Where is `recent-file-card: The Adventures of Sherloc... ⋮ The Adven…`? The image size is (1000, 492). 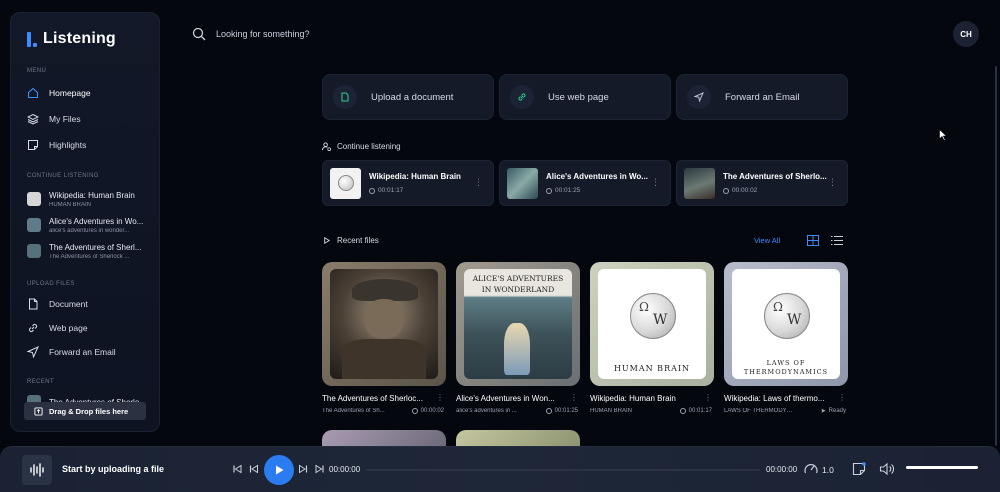 recent-file-card: The Adventures of Sherloc... ⋮ The Adven… is located at coordinates (384, 342).